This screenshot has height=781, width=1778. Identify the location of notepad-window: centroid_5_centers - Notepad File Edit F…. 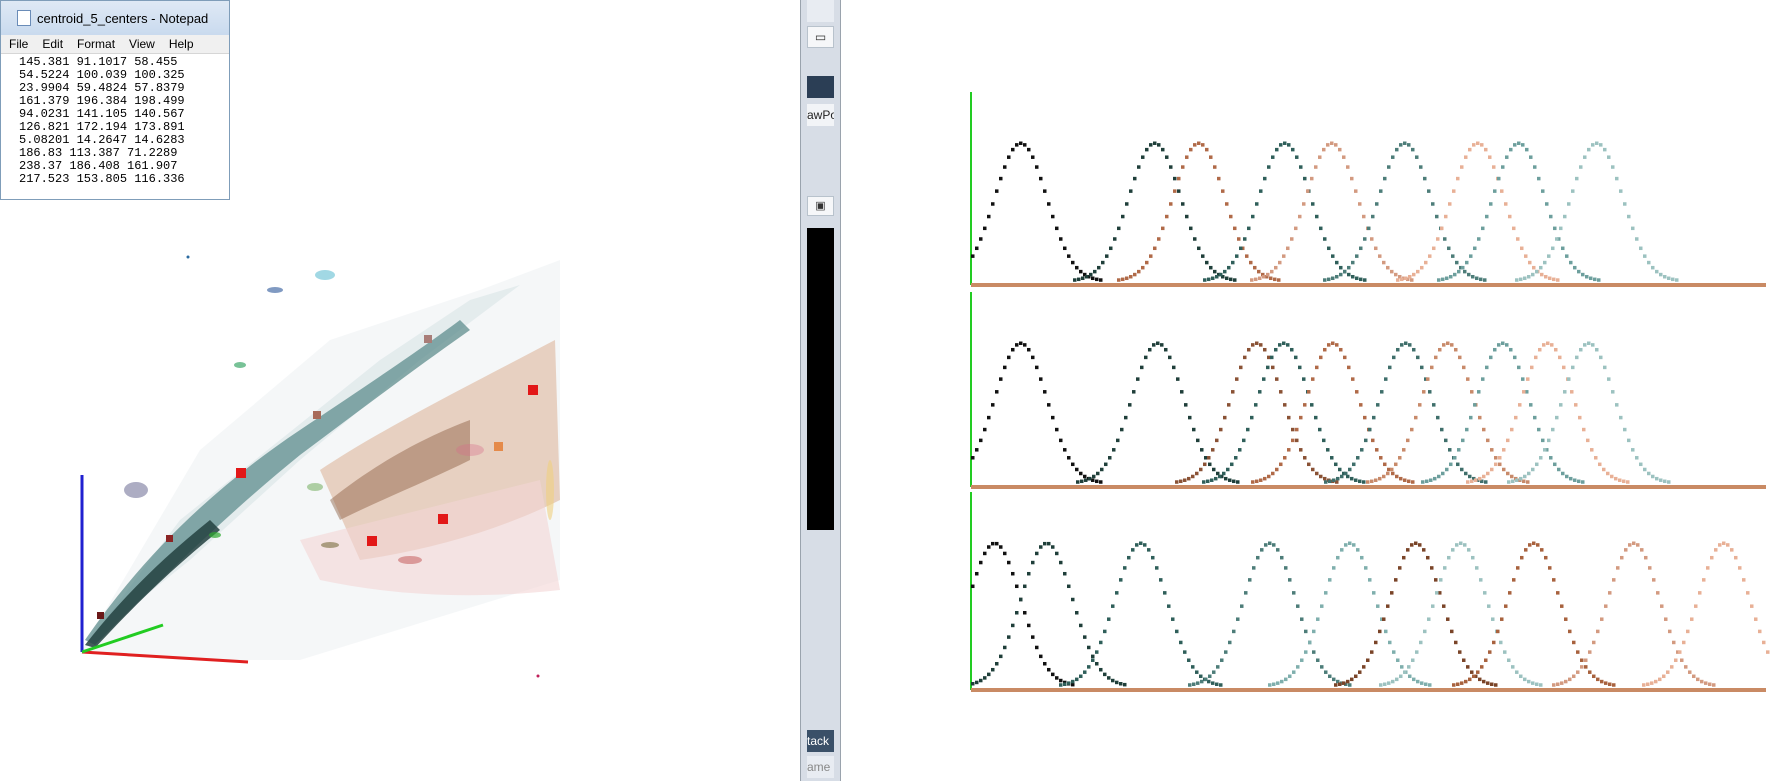
(115, 100).